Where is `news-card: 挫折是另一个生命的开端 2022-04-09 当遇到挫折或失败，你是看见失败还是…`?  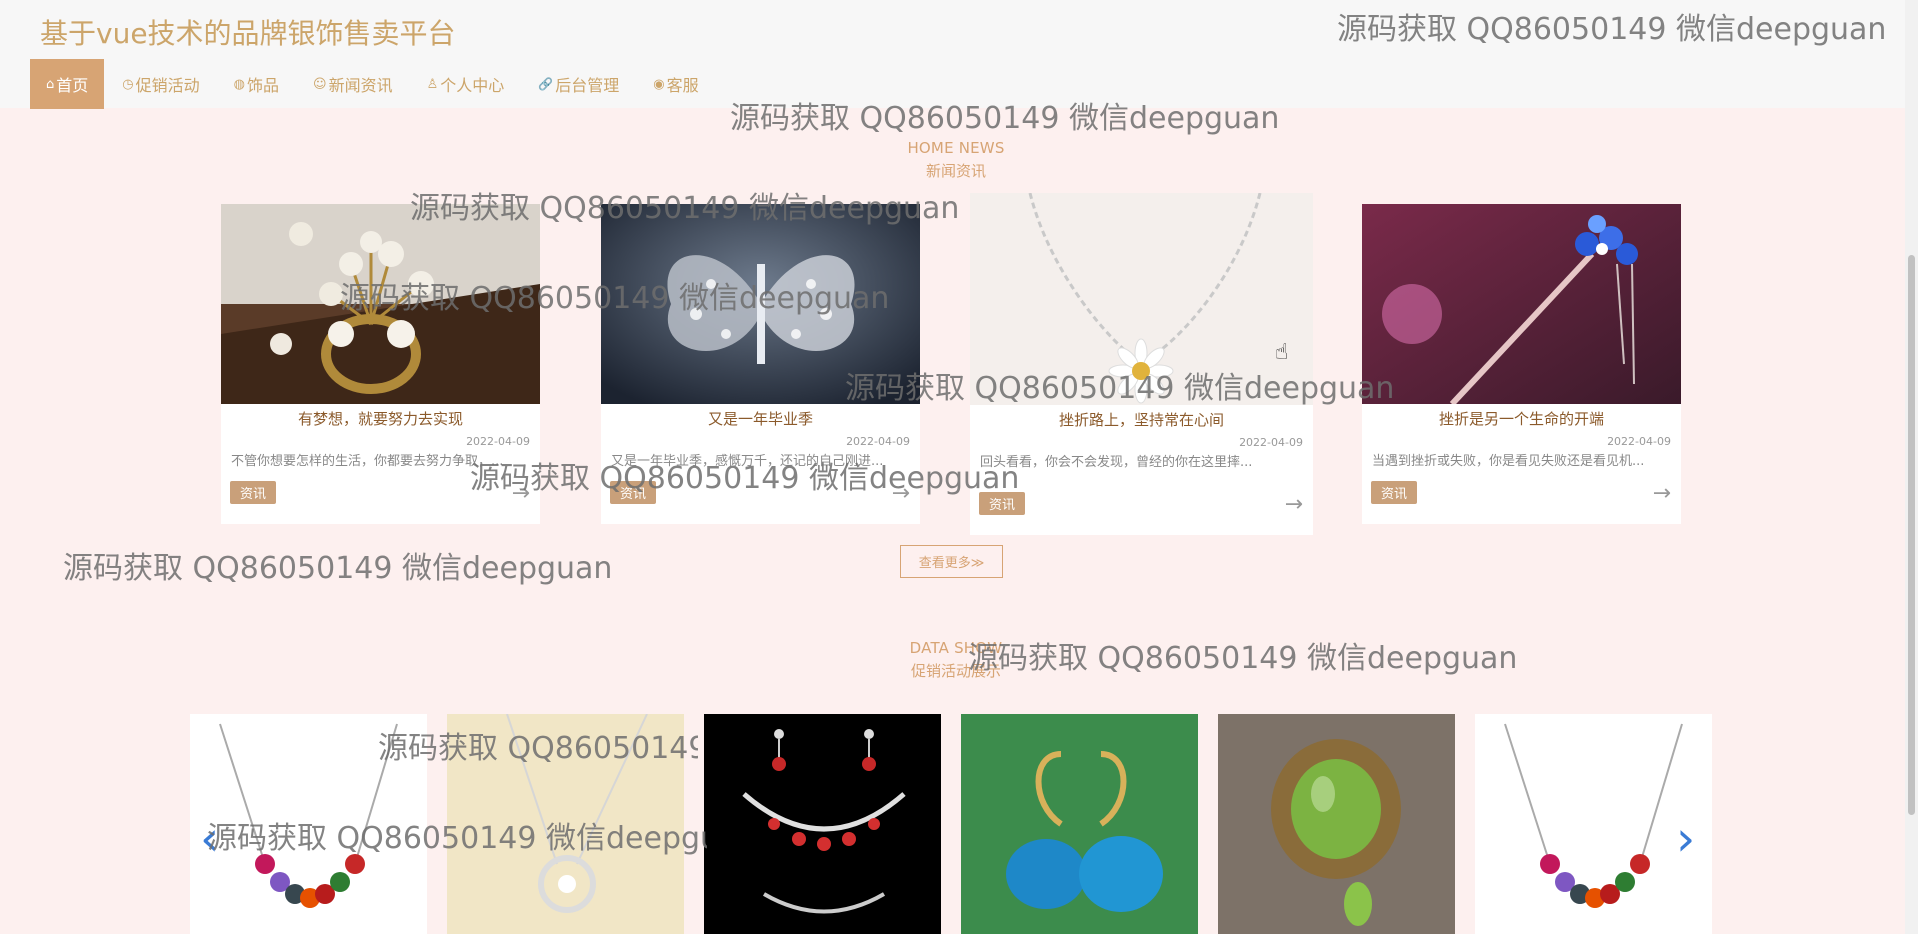
news-card: 挫折是另一个生命的开端 2022-04-09 当遇到挫折或失败，你是看见失败还是… is located at coordinates (1521, 364).